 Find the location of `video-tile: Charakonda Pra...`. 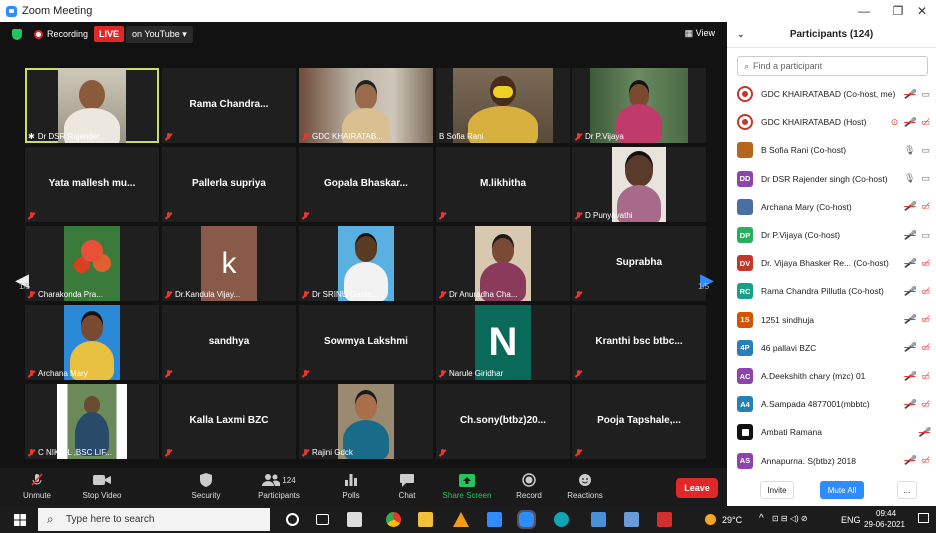

video-tile: Charakonda Pra... is located at coordinates (92, 263).